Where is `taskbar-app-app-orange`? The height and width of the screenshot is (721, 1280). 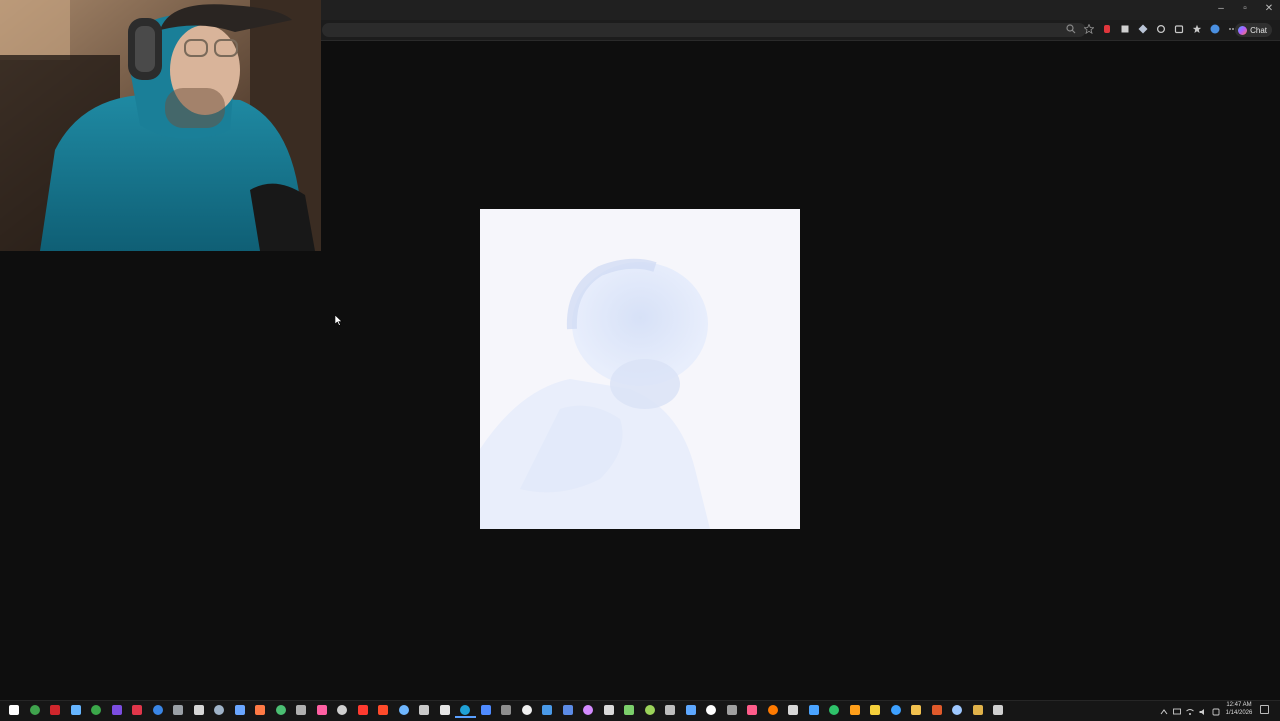
taskbar-app-app-orange is located at coordinates (260, 710).